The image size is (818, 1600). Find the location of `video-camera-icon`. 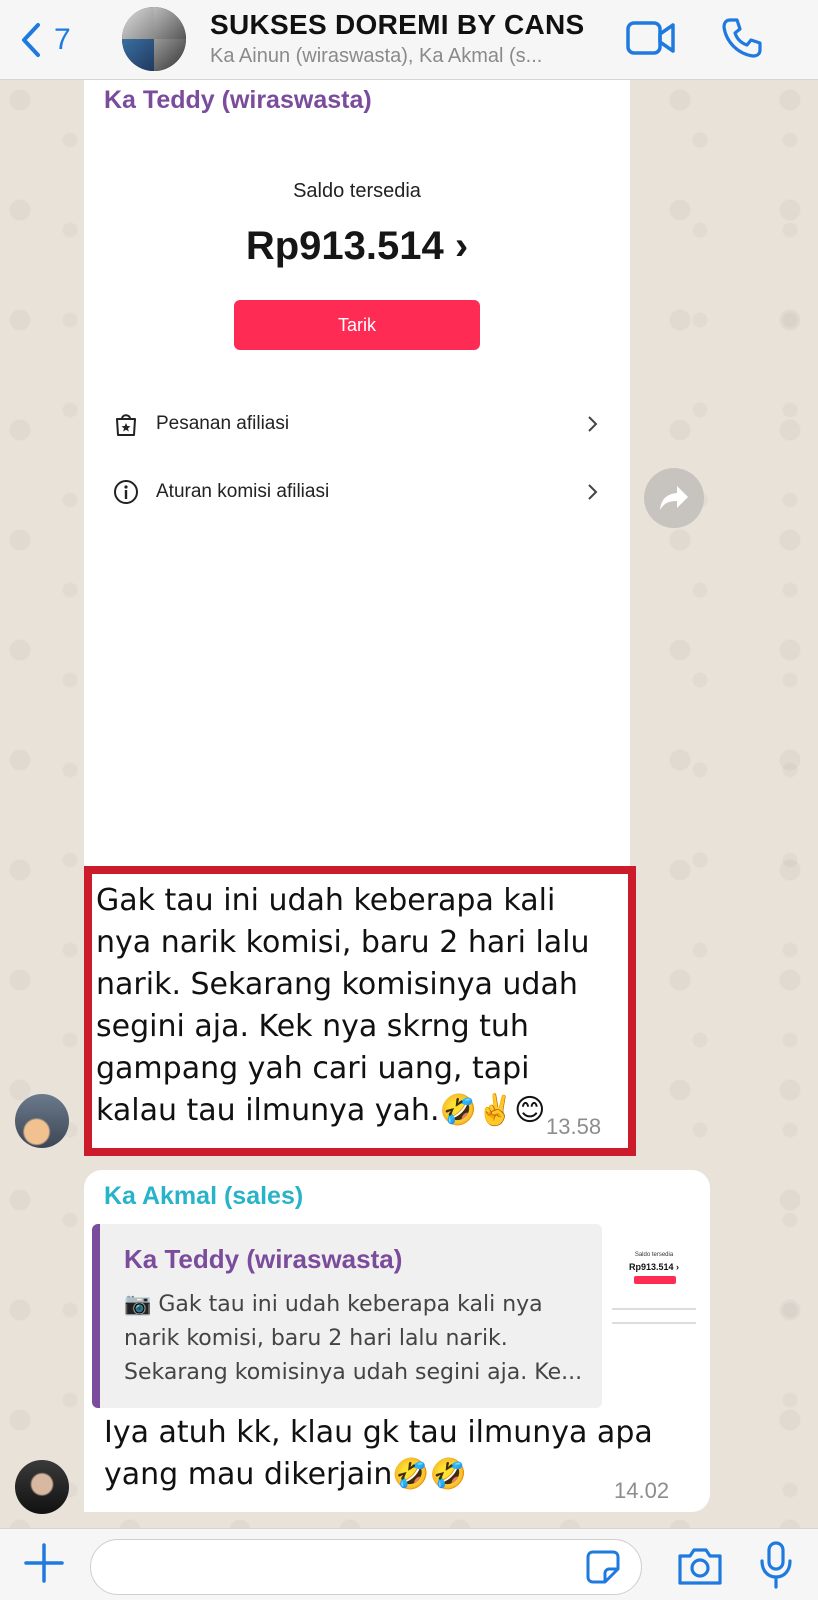

video-camera-icon is located at coordinates (650, 38).